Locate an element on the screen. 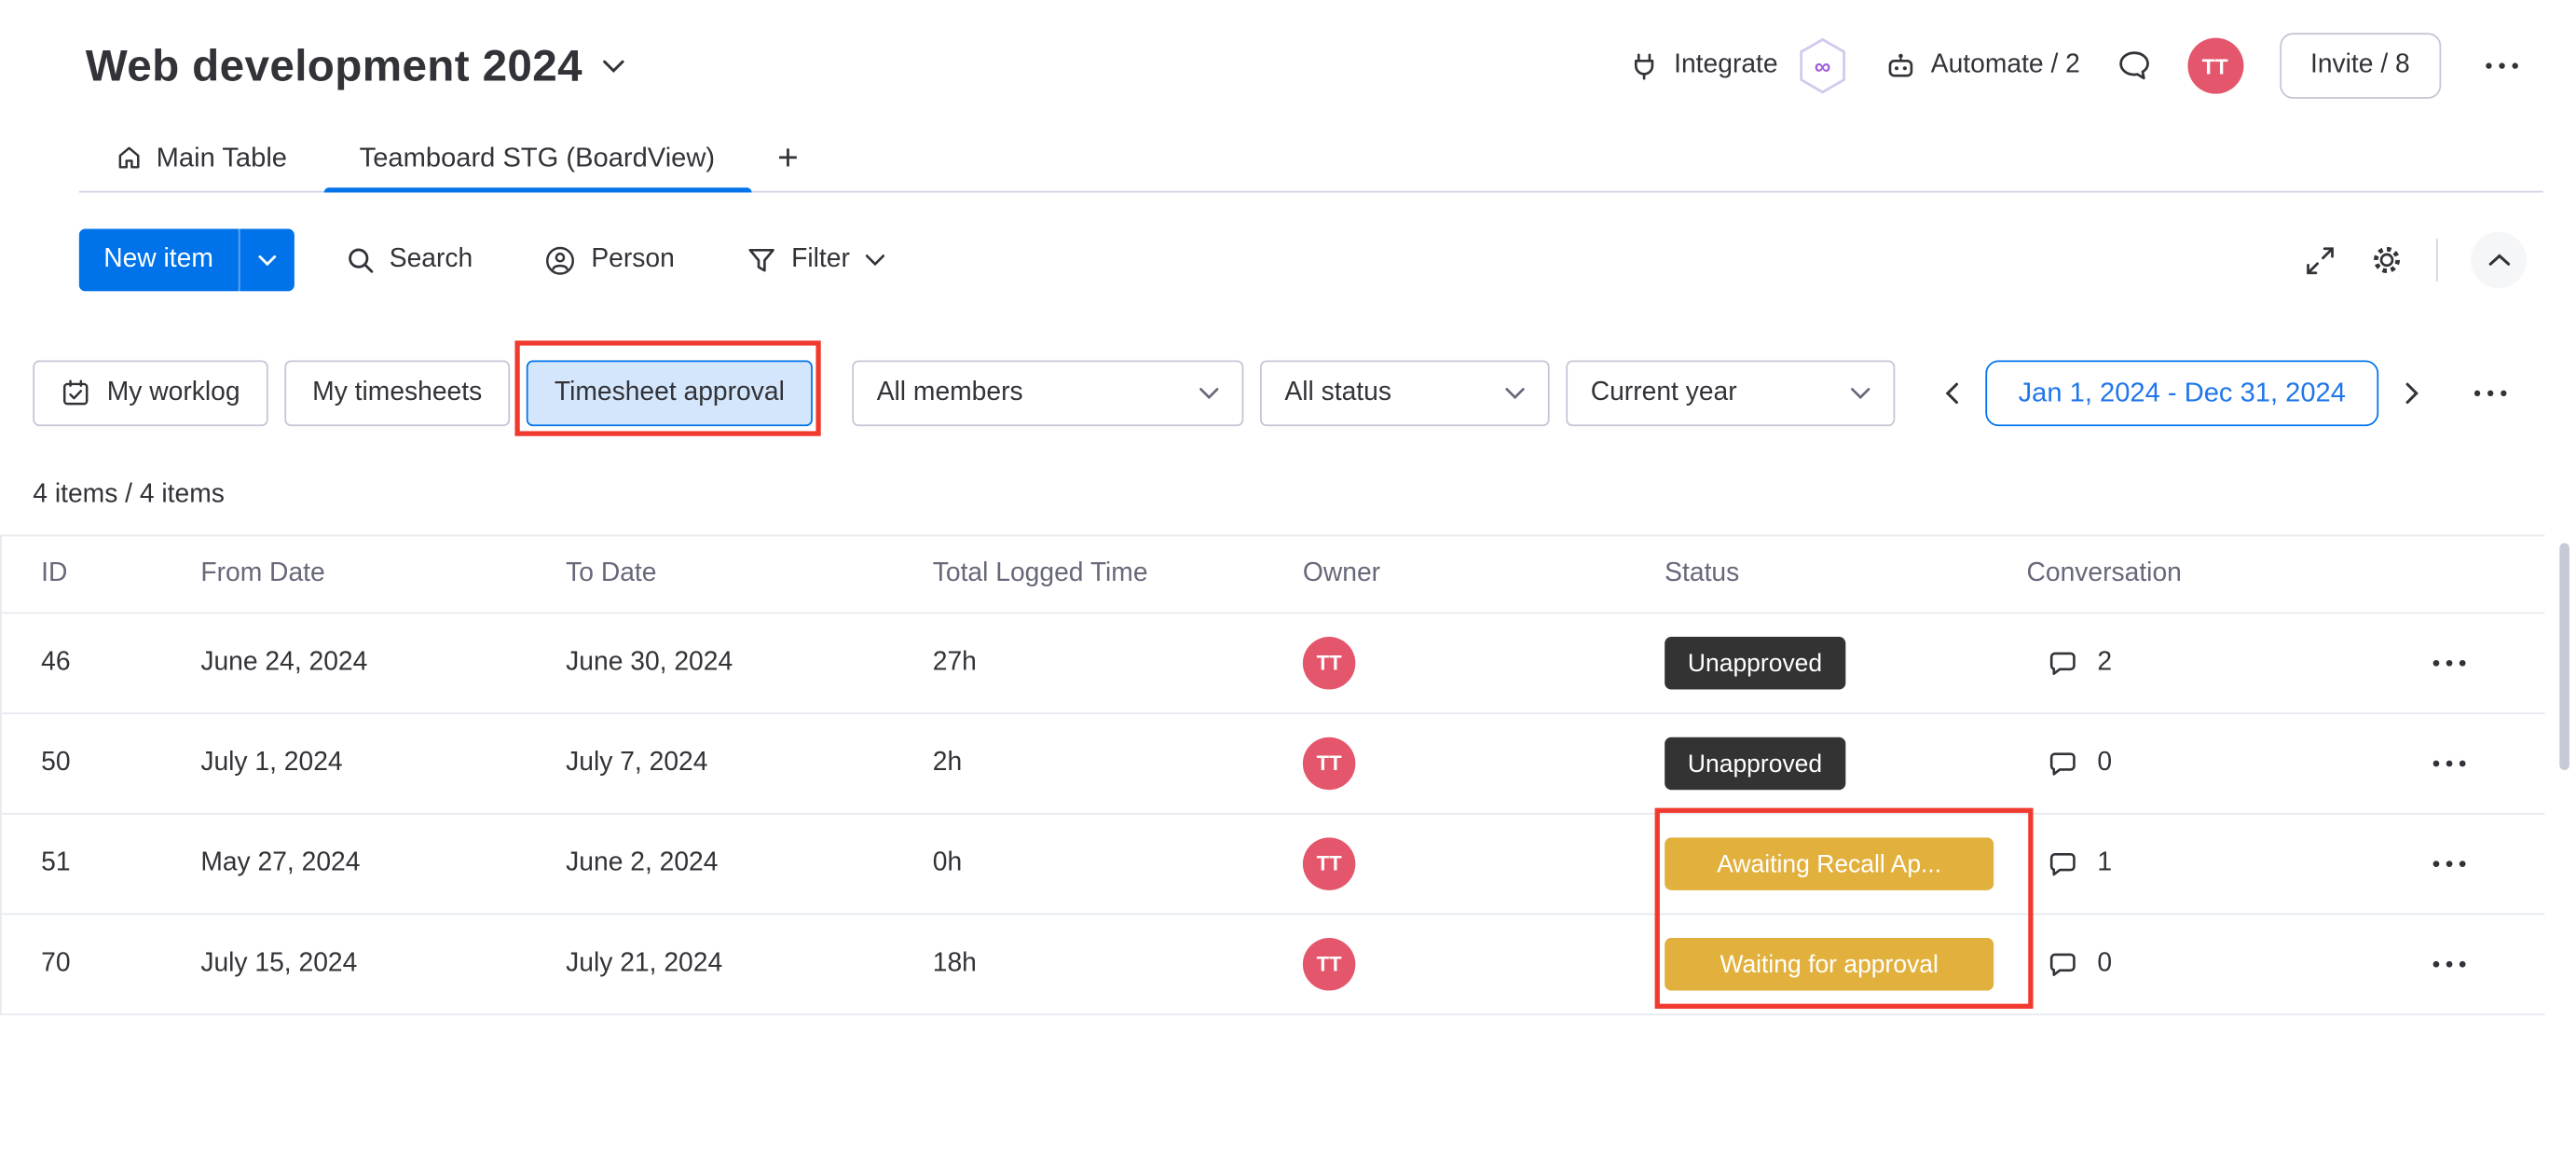 This screenshot has width=2576, height=1157. tab-main-table: Main Table is located at coordinates (201, 158).